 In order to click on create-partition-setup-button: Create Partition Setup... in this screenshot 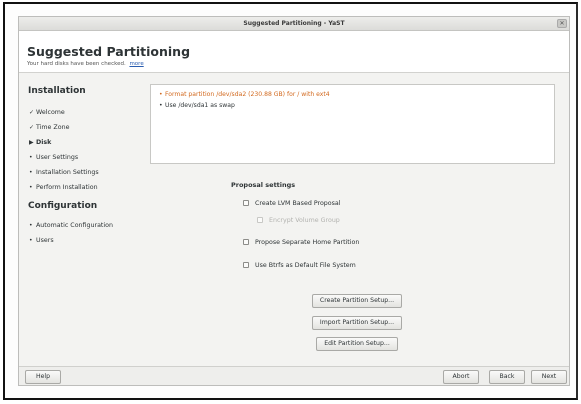, I will do `click(357, 301)`.